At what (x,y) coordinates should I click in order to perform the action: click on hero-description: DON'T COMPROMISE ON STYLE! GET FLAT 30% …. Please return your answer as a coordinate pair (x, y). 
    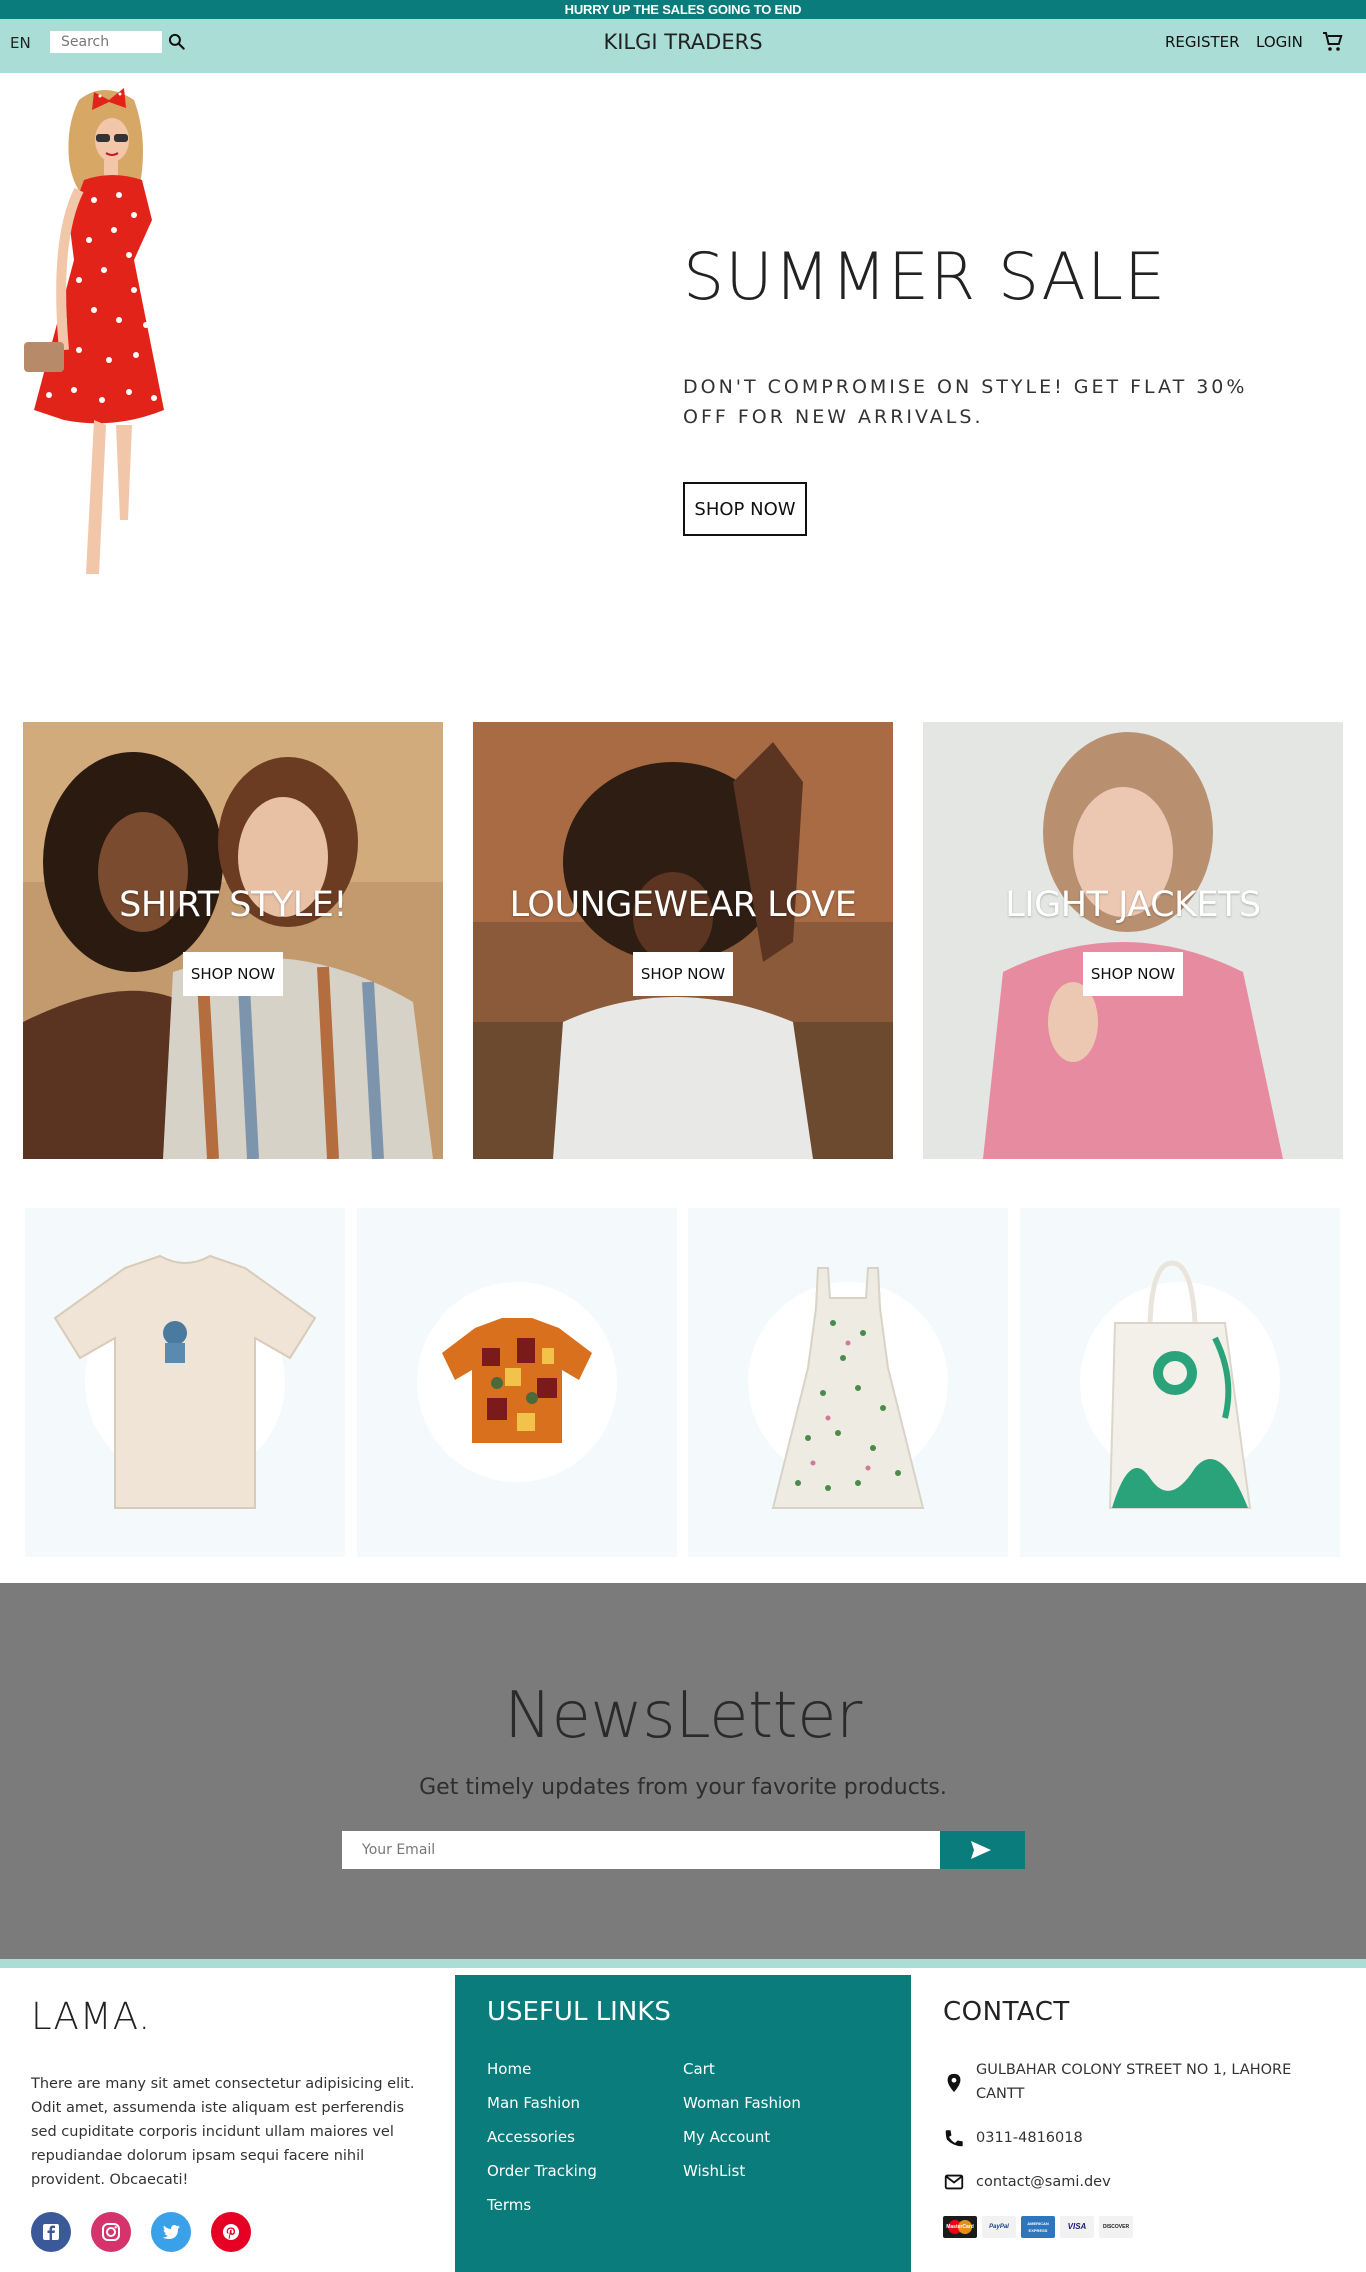
    Looking at the image, I should click on (965, 402).